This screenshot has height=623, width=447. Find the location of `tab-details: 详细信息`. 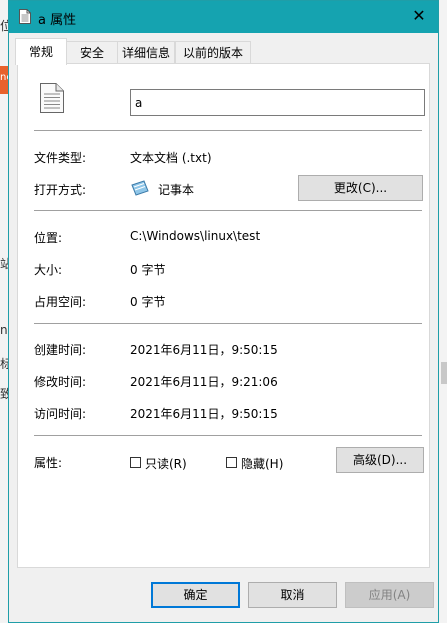

tab-details: 详细信息 is located at coordinates (146, 52).